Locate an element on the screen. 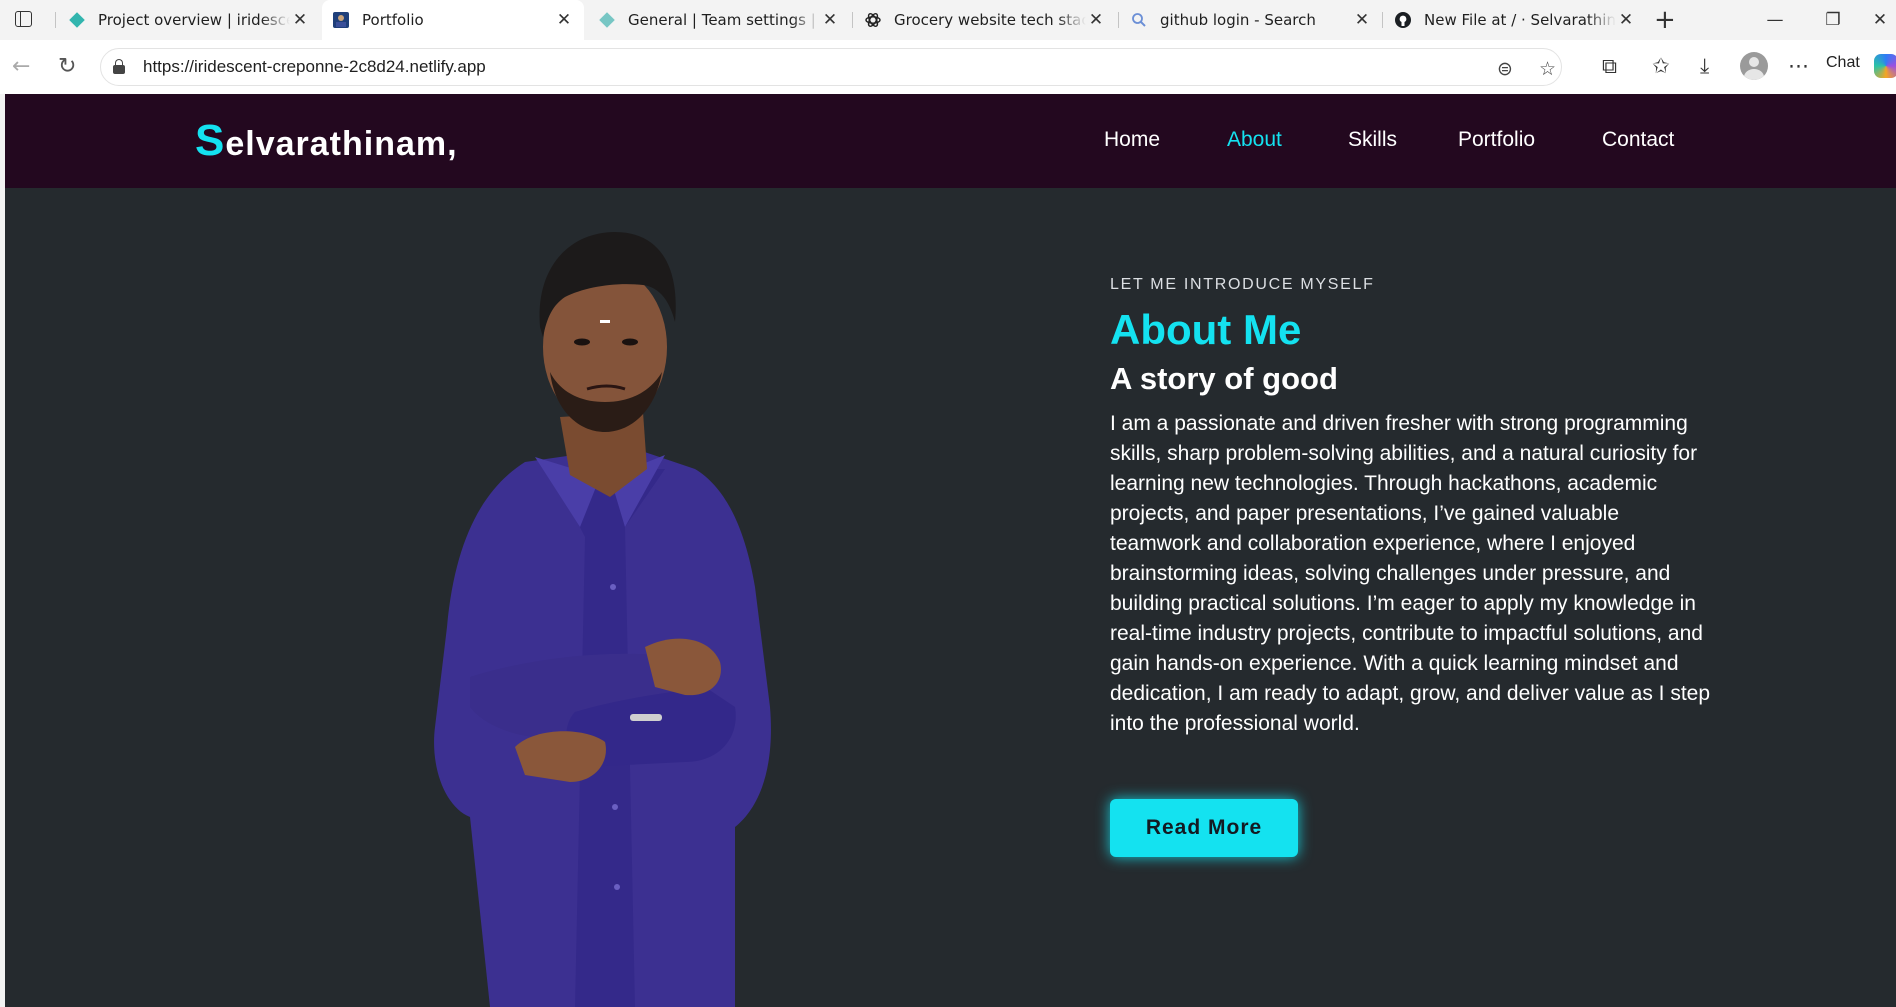 The image size is (1896, 1007). copilot-icon is located at coordinates (1885, 66).